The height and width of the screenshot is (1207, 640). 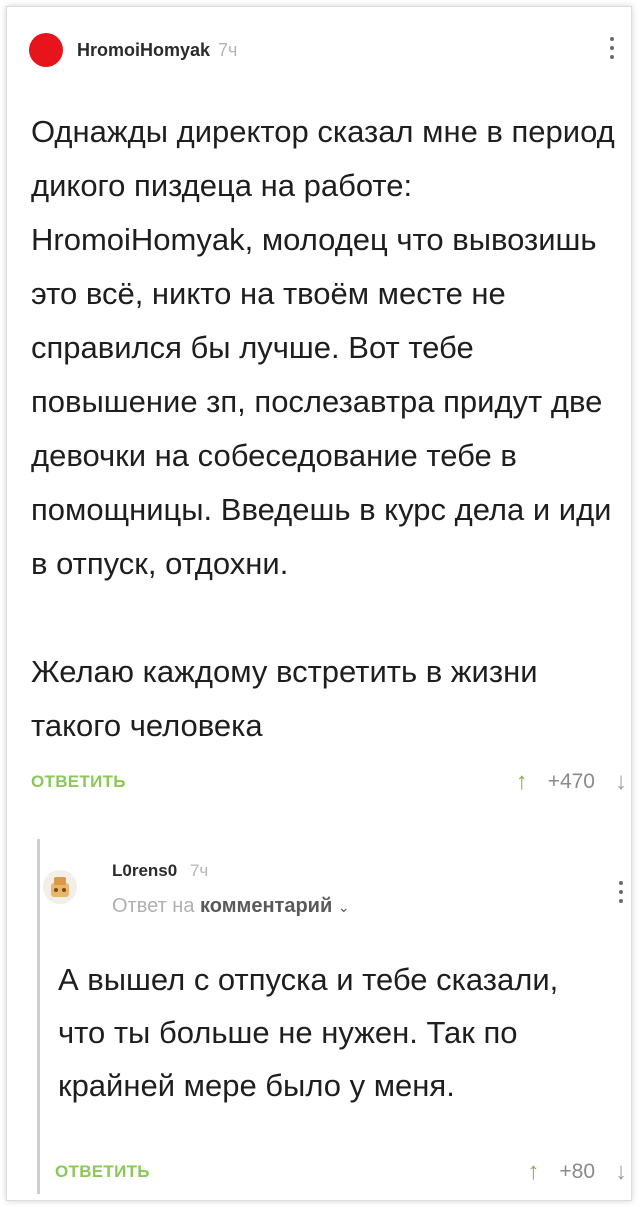 I want to click on reply-author: L0rens0, so click(x=144, y=870).